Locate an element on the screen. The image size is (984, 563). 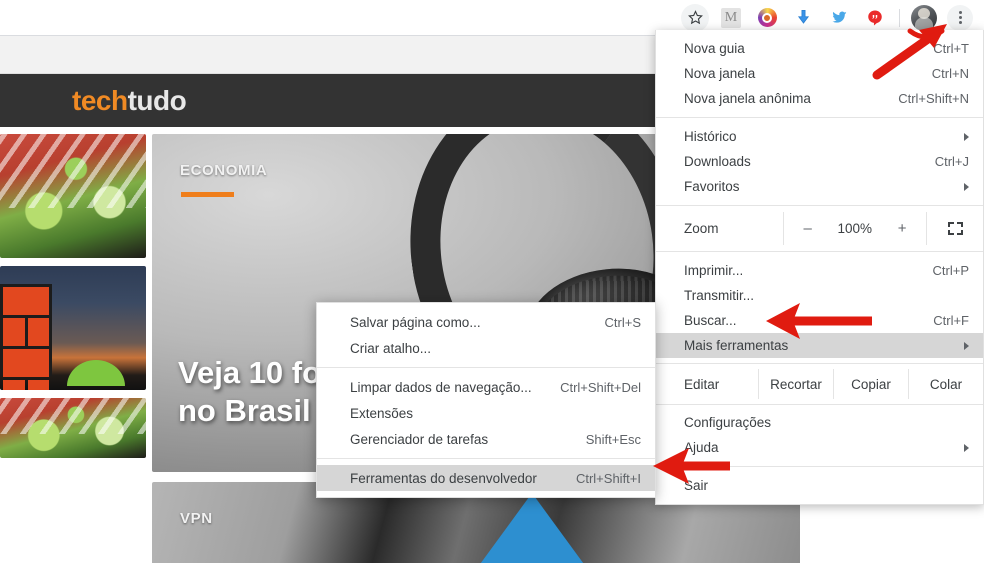
submenu-item-developer-tools-accel: Ctrl+Shift+I is located at coordinates (608, 478).